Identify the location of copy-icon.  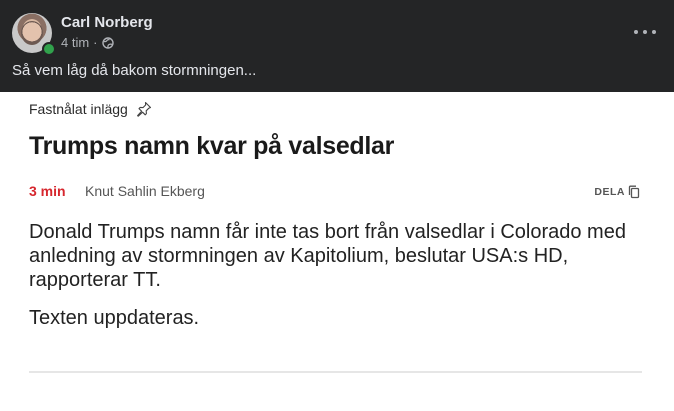
(634, 192).